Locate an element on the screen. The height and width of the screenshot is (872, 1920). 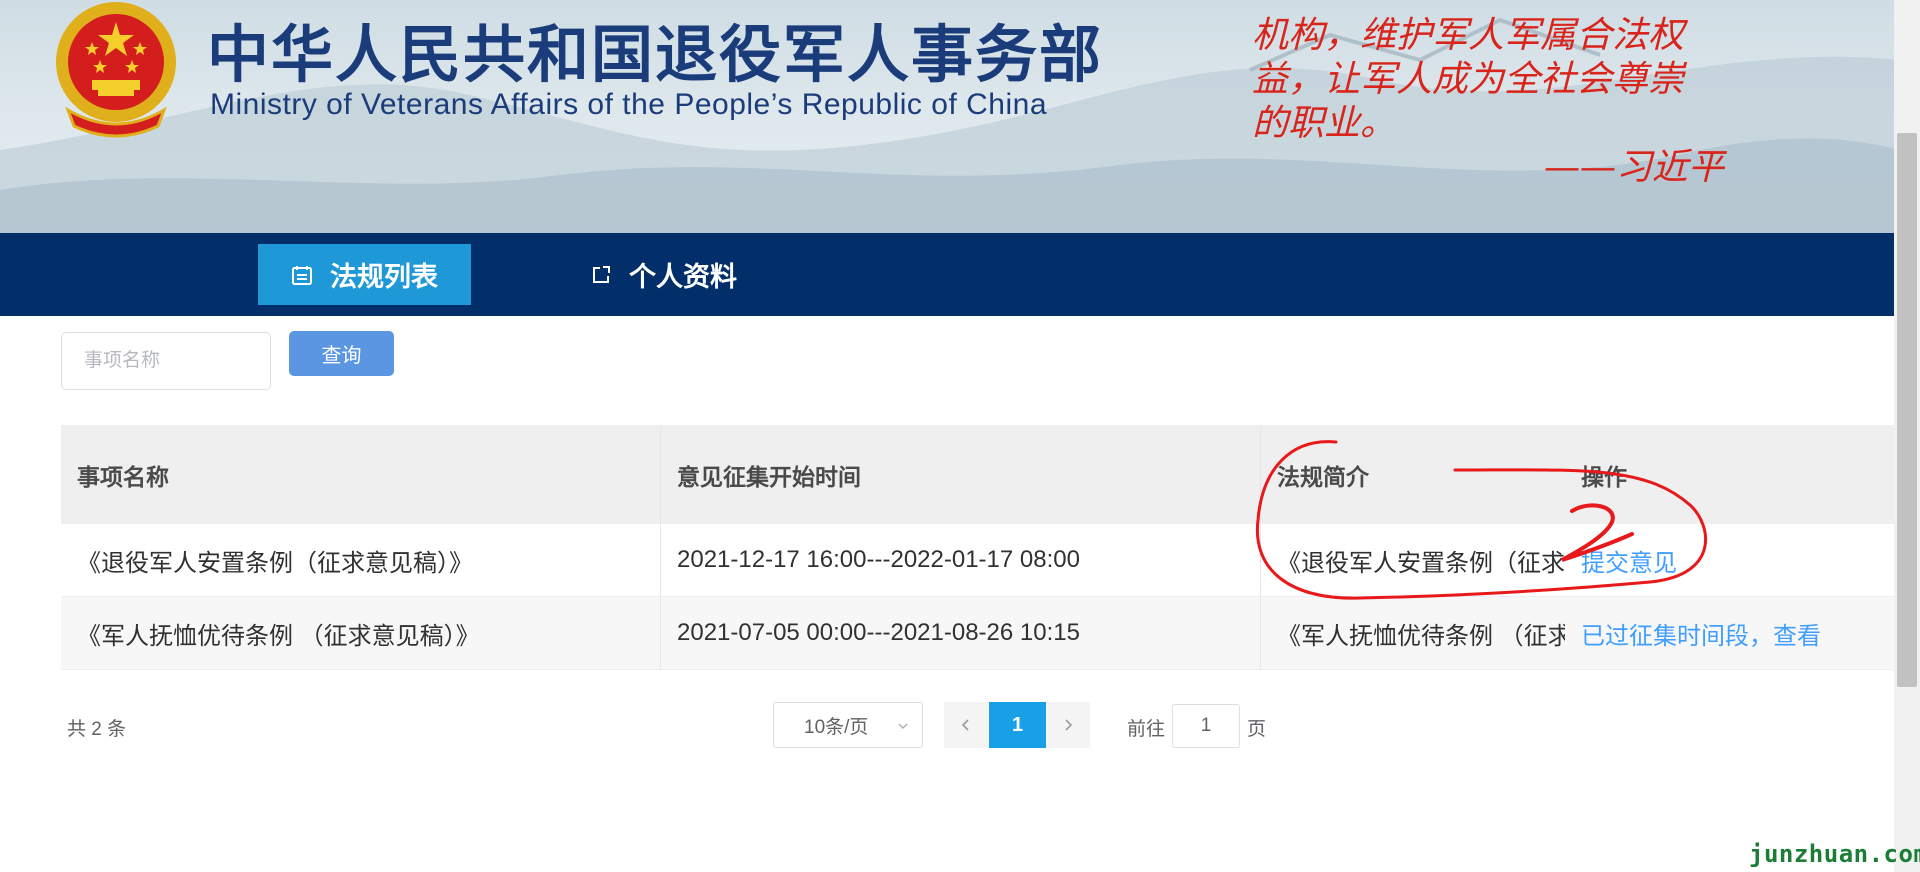
view-expired-link: 已过征集时间段，查看 is located at coordinates (1701, 633).